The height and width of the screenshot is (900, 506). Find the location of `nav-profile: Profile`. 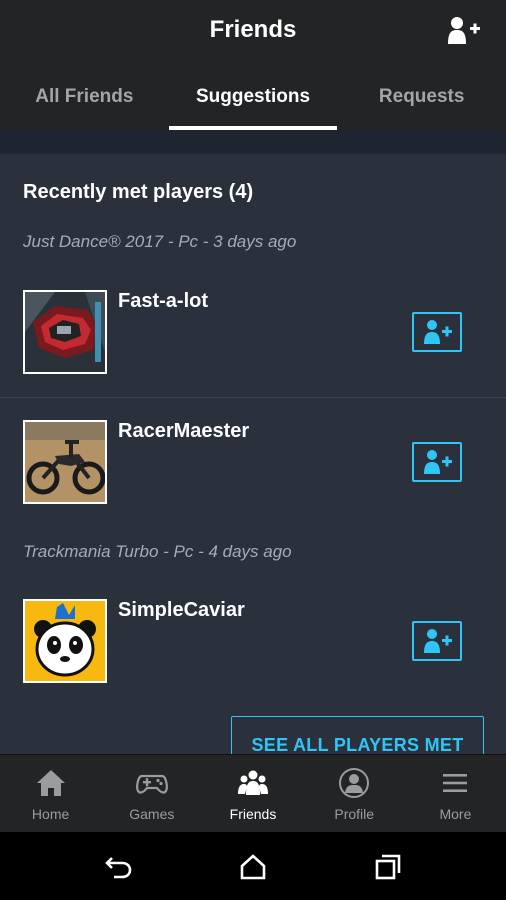

nav-profile: Profile is located at coordinates (354, 793).